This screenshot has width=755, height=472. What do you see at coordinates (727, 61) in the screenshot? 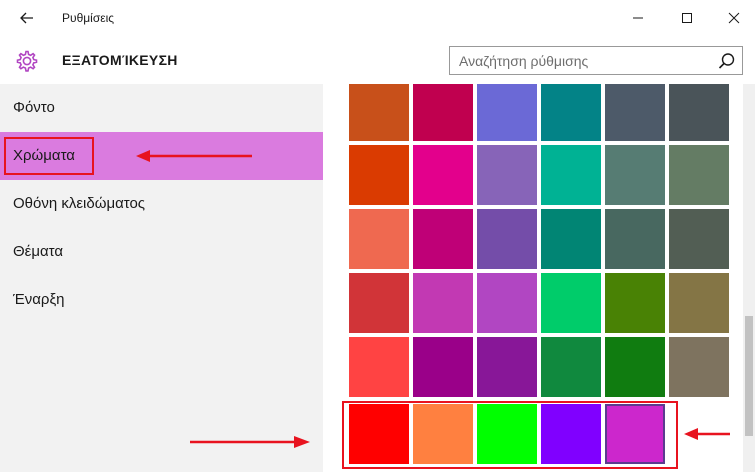
I see `search-icon` at bounding box center [727, 61].